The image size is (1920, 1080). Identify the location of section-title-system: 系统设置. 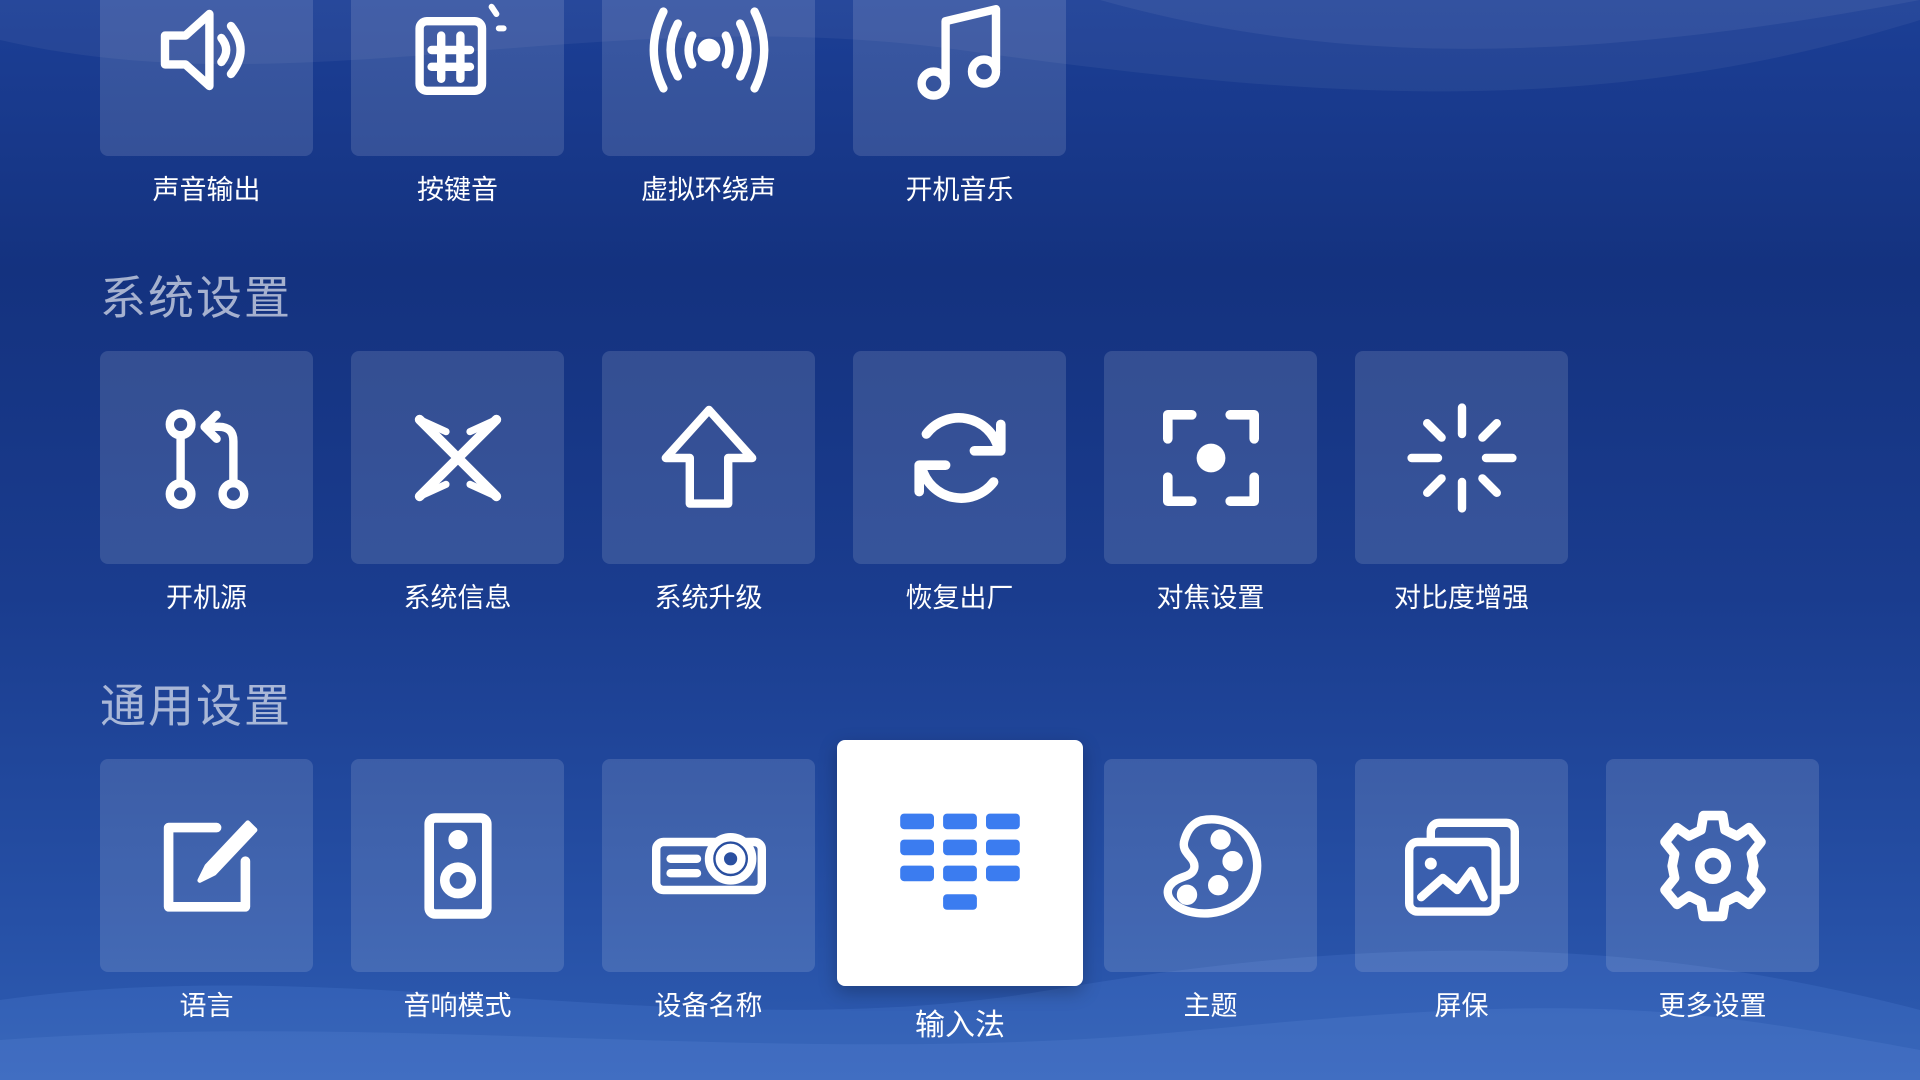
(196, 298).